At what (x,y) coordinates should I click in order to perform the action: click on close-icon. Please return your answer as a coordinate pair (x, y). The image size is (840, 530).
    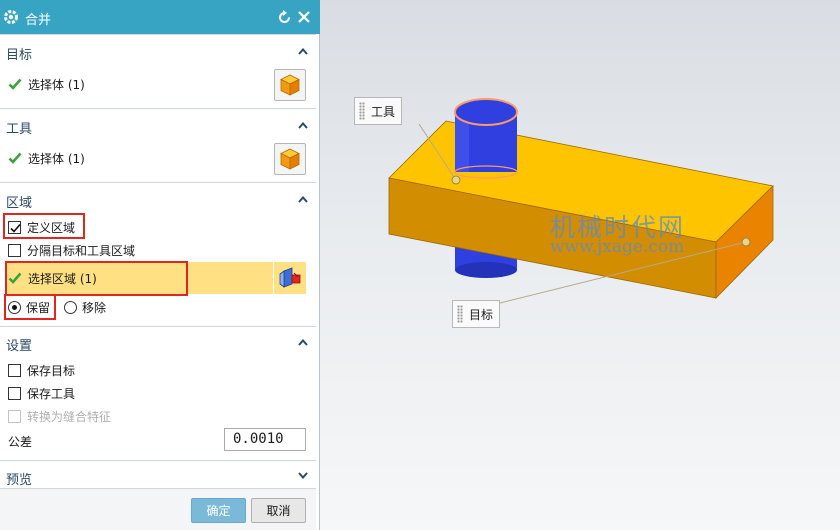
    Looking at the image, I should click on (304, 17).